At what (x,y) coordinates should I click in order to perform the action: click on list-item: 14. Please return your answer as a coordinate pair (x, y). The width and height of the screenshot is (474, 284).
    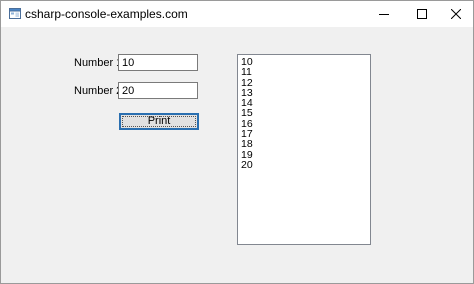
    Looking at the image, I should click on (304, 103).